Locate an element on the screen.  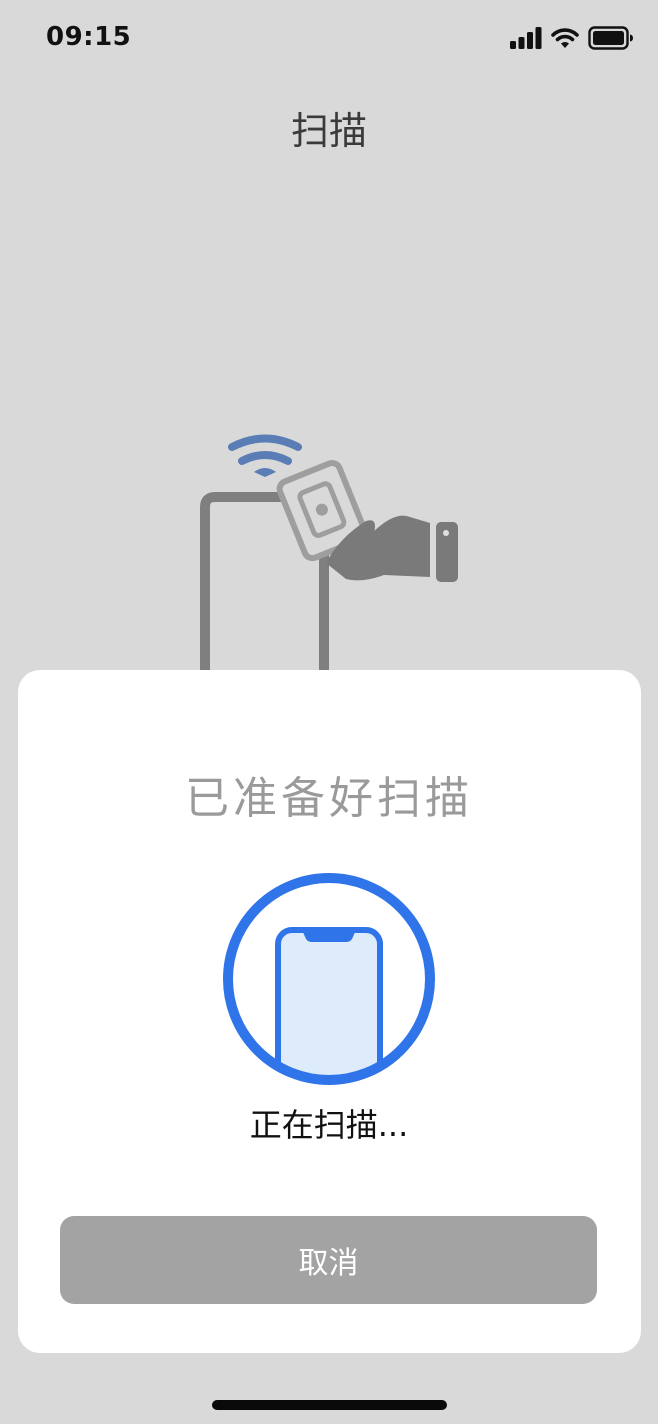
status-icons is located at coordinates (572, 38).